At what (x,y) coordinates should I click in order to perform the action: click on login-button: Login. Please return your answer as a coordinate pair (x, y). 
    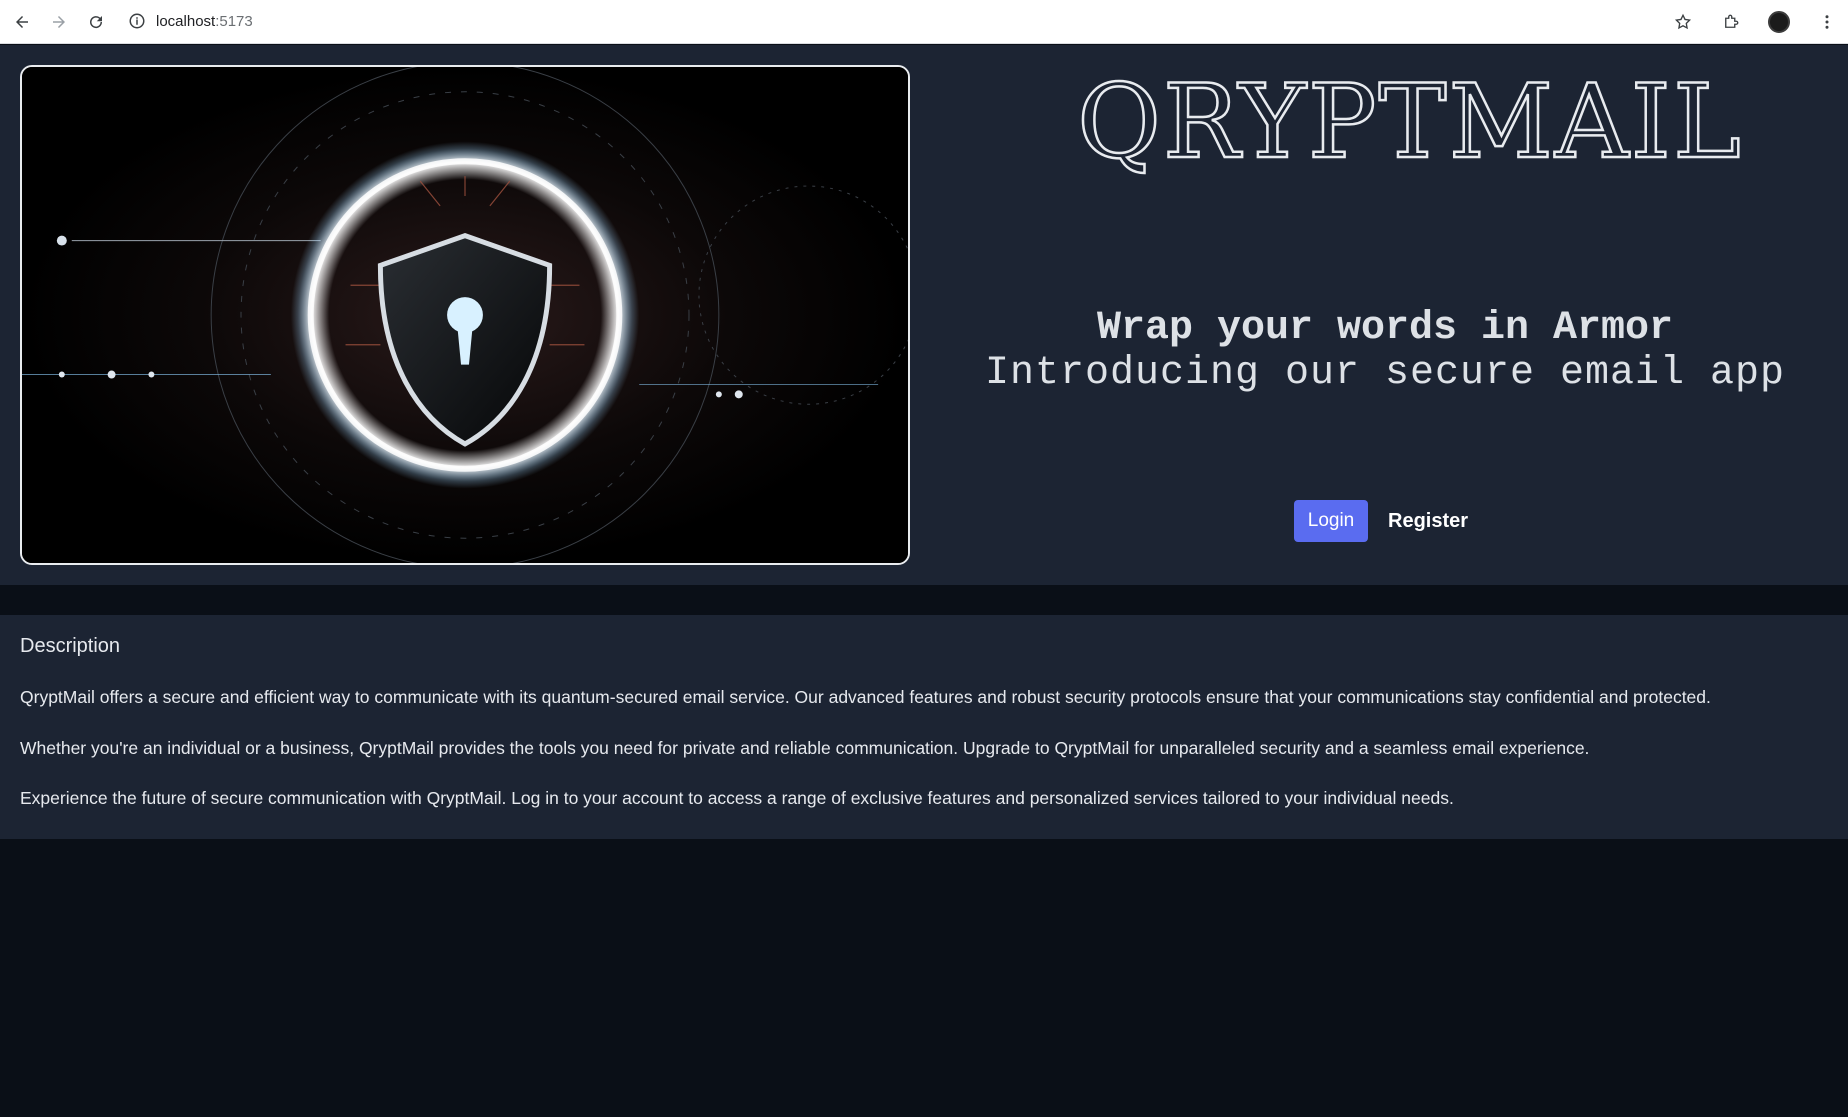
    Looking at the image, I should click on (1331, 521).